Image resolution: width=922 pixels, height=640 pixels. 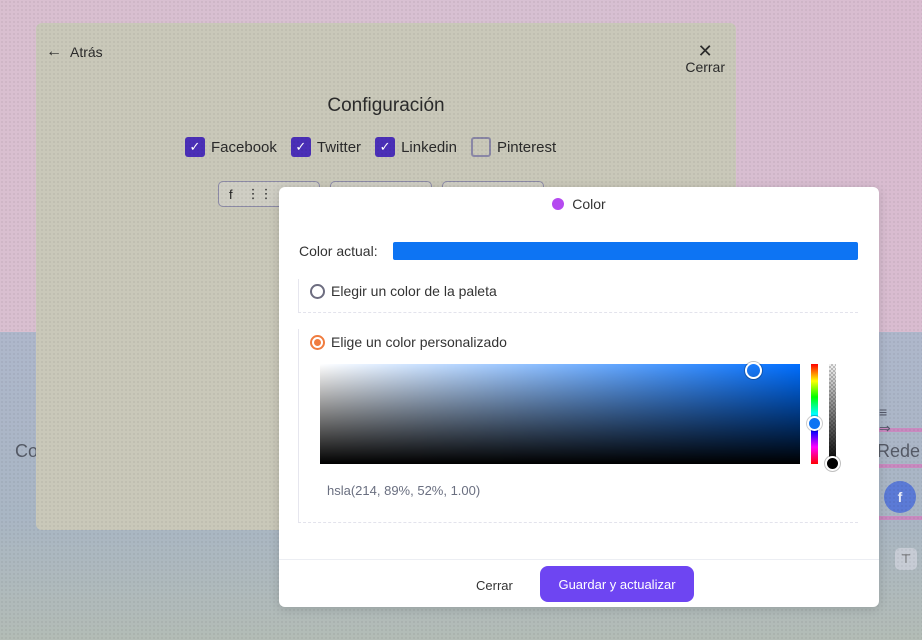 What do you see at coordinates (906, 559) in the screenshot?
I see `filter-icon: ⊤` at bounding box center [906, 559].